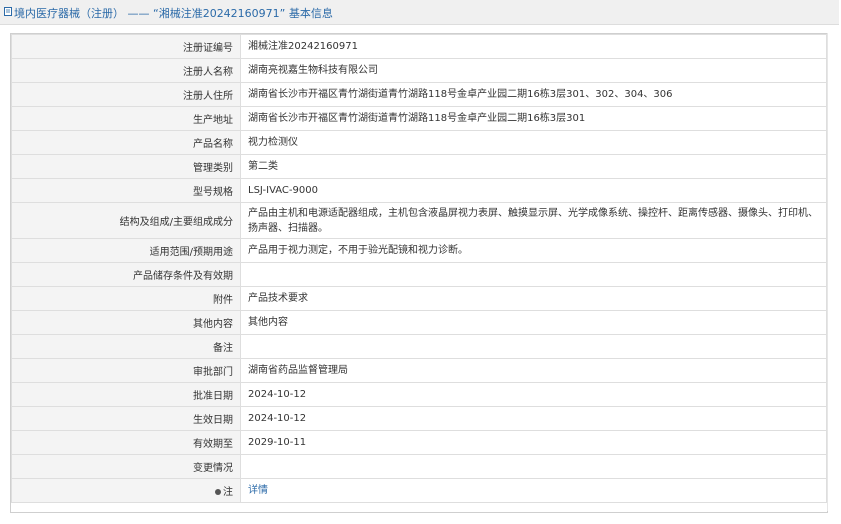  I want to click on row-value: LSJ-IVAC-9000, so click(533, 190).